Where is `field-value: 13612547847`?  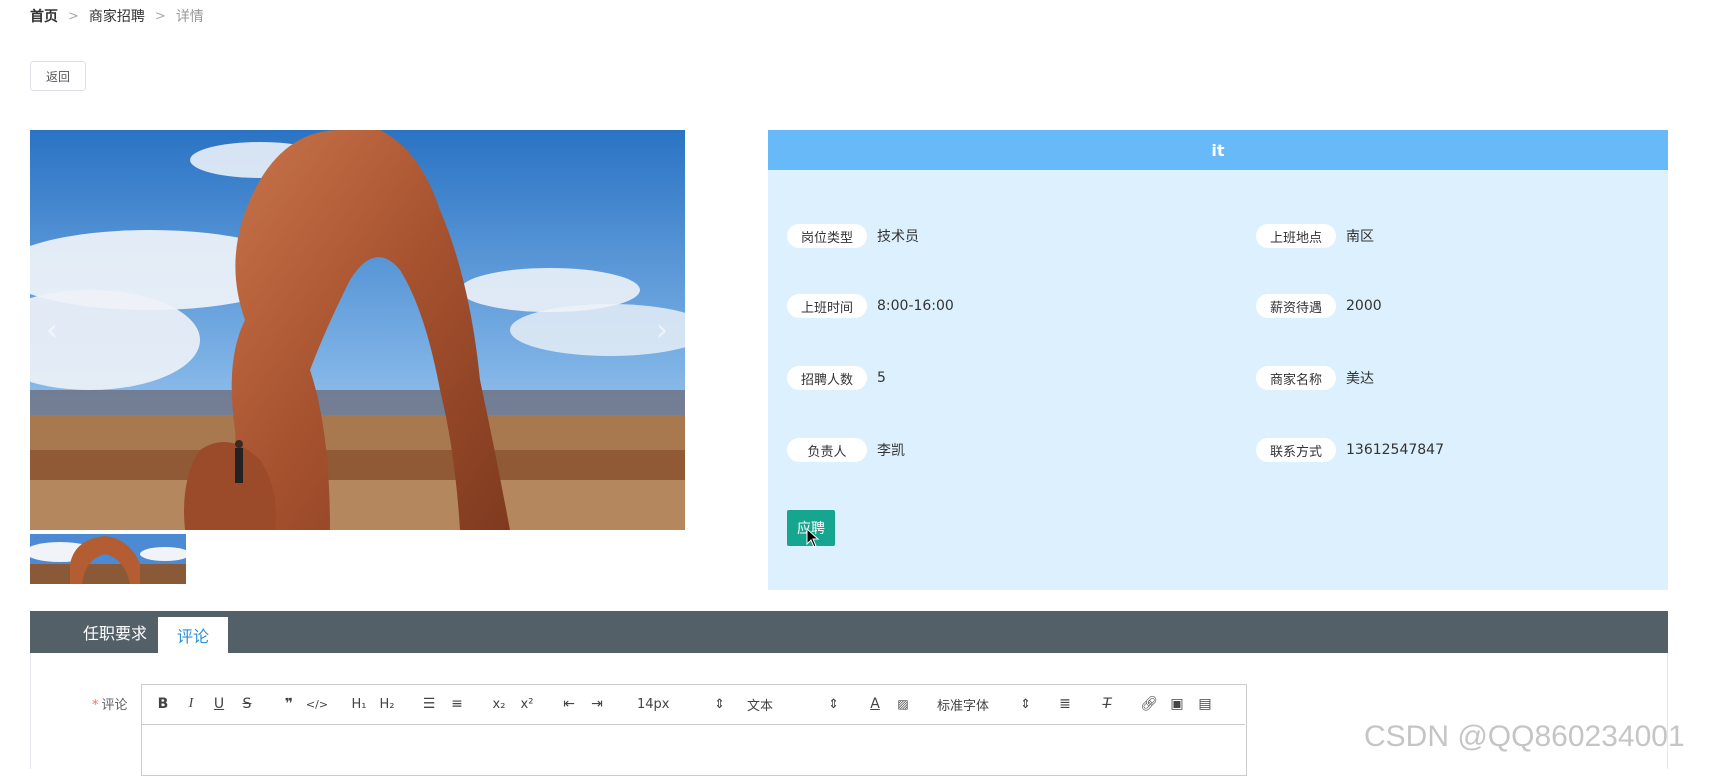
field-value: 13612547847 is located at coordinates (1395, 450).